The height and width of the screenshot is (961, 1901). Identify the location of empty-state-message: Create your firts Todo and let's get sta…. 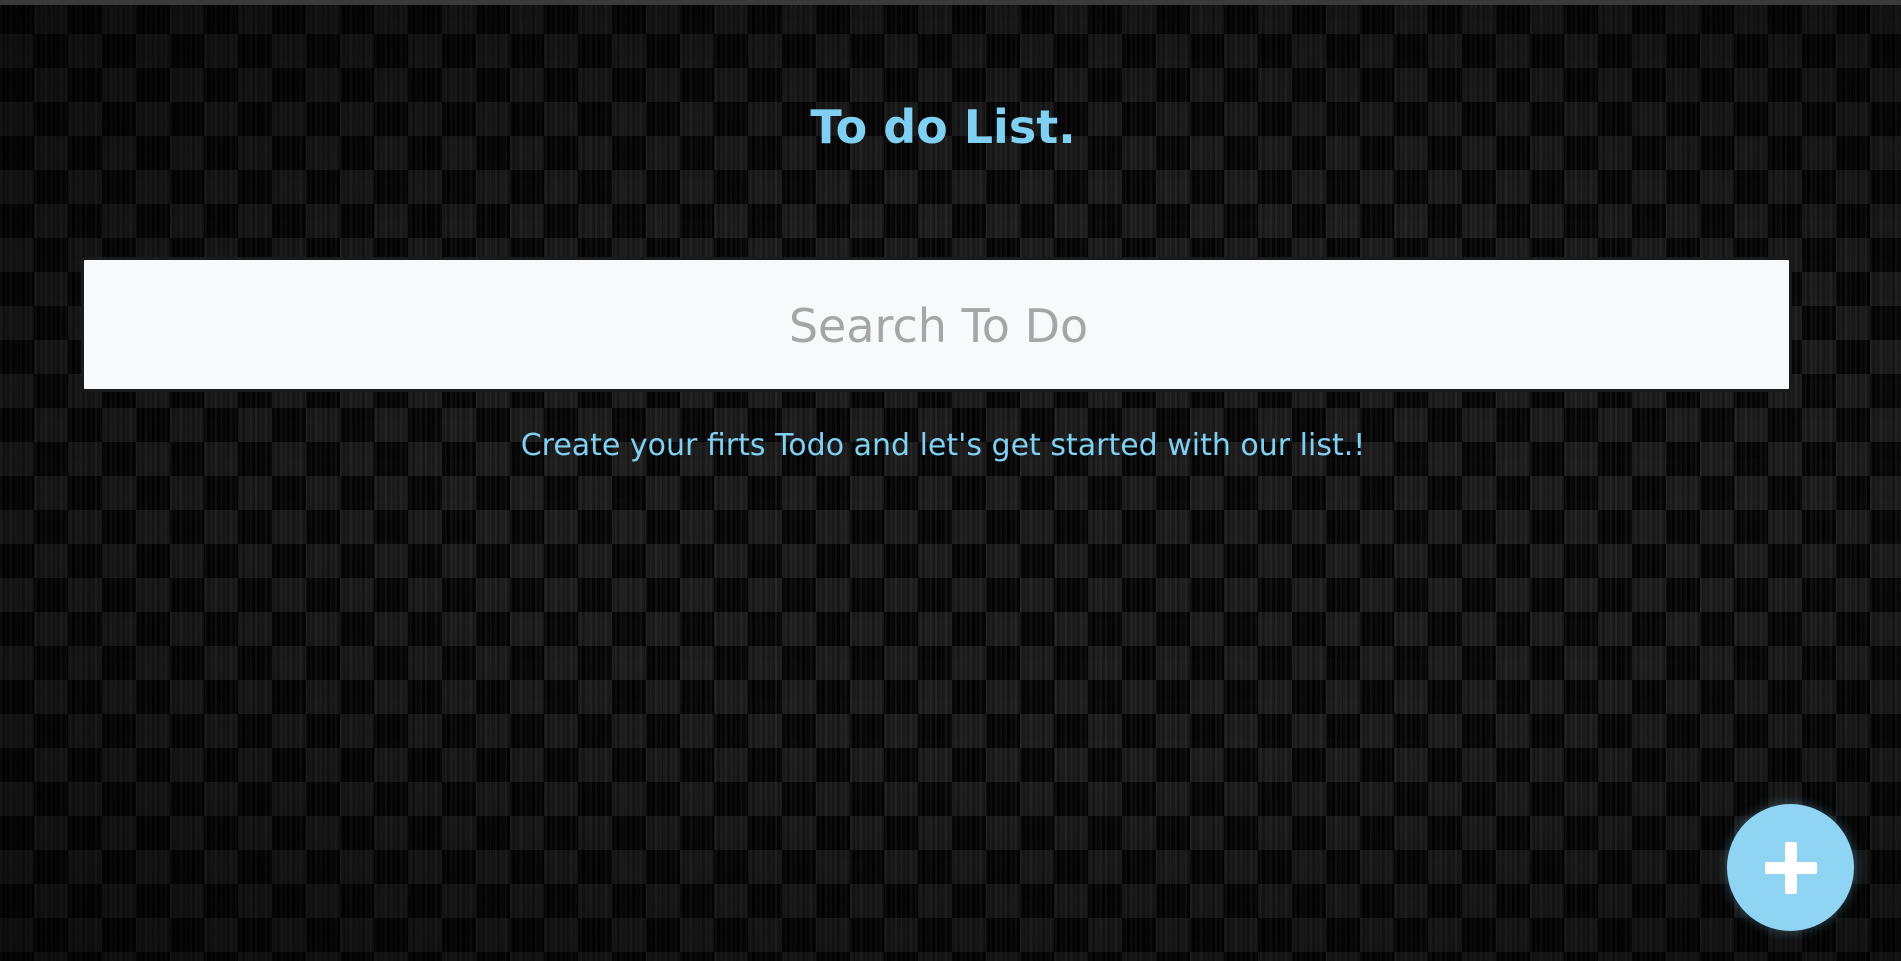
(943, 445).